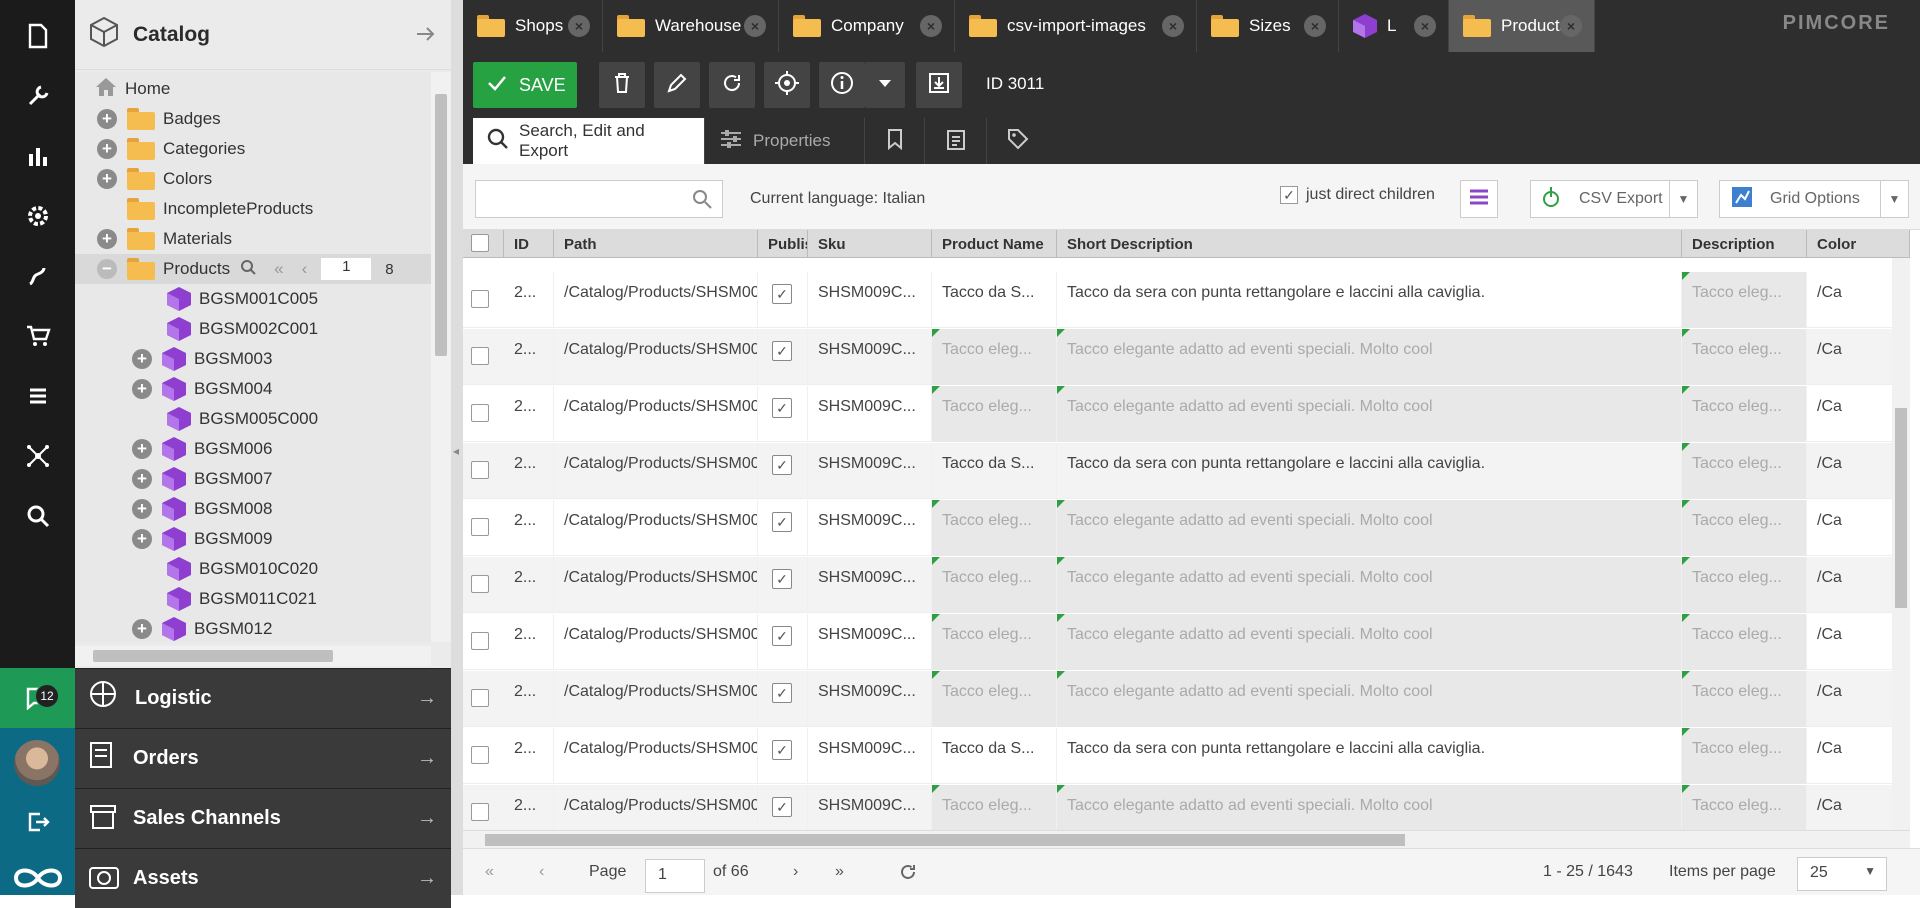 The image size is (1920, 908). Describe the element at coordinates (1858, 244) in the screenshot. I see `column-header-color: Color` at that location.